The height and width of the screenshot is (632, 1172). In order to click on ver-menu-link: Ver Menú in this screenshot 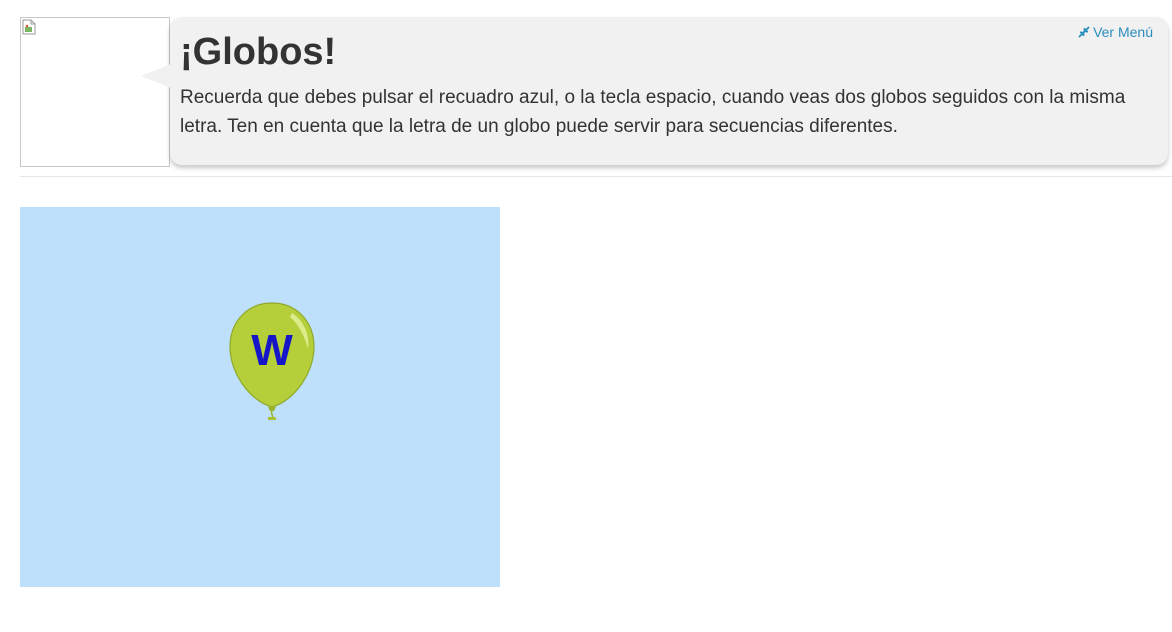, I will do `click(1115, 32)`.